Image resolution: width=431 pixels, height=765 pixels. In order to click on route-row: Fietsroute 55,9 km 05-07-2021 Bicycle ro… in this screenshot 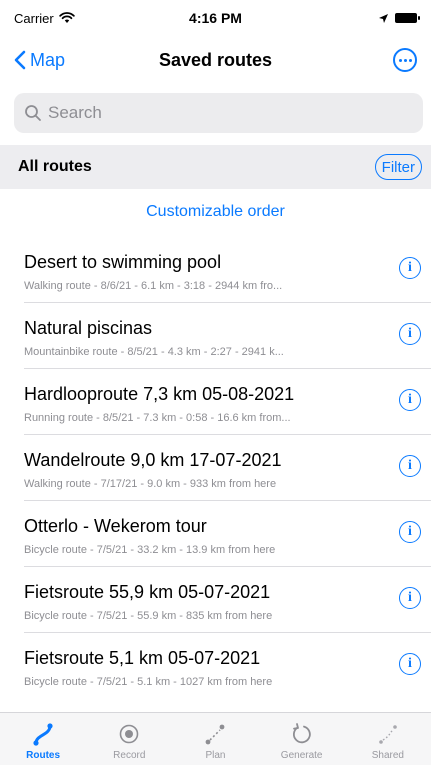, I will do `click(227, 600)`.